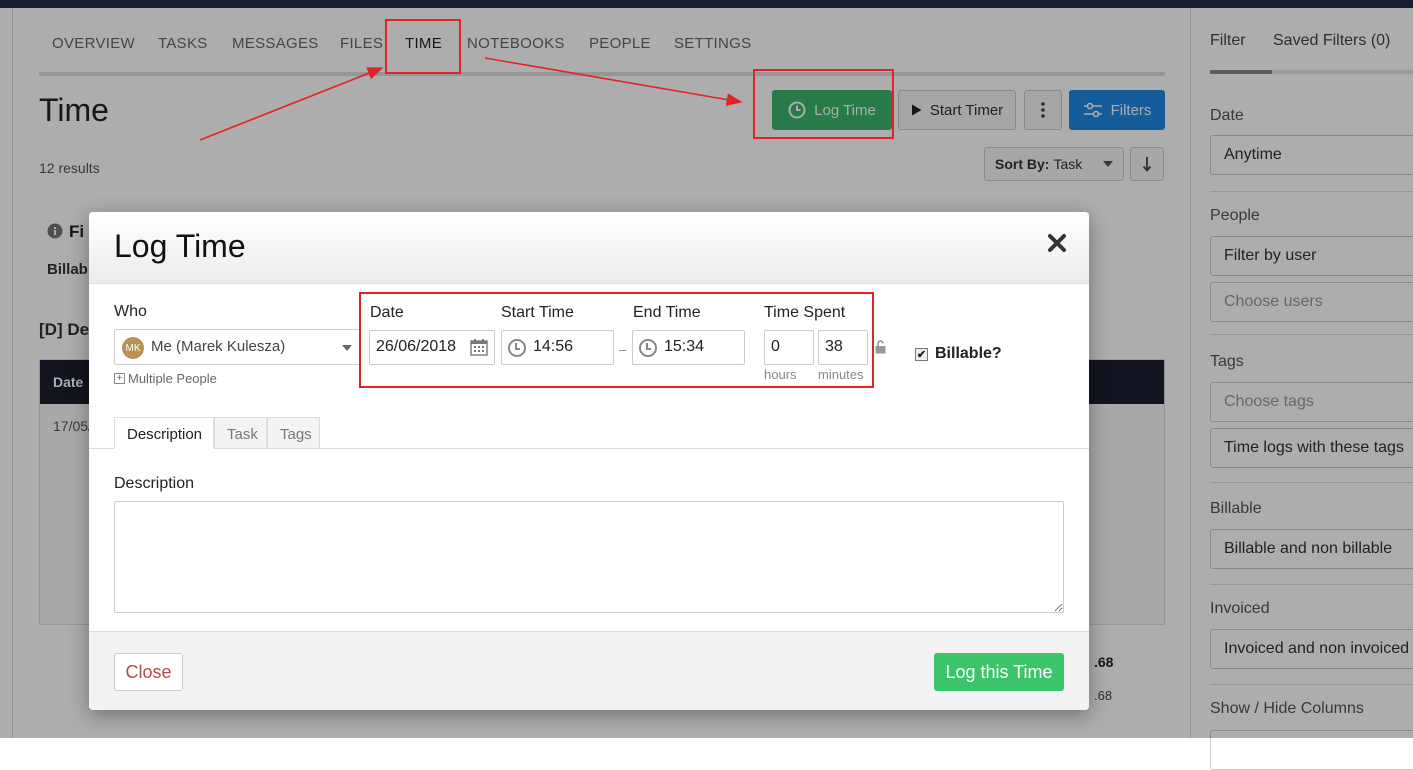 This screenshot has width=1413, height=770. I want to click on who-select: MK Me (Marek Kulesza), so click(237, 347).